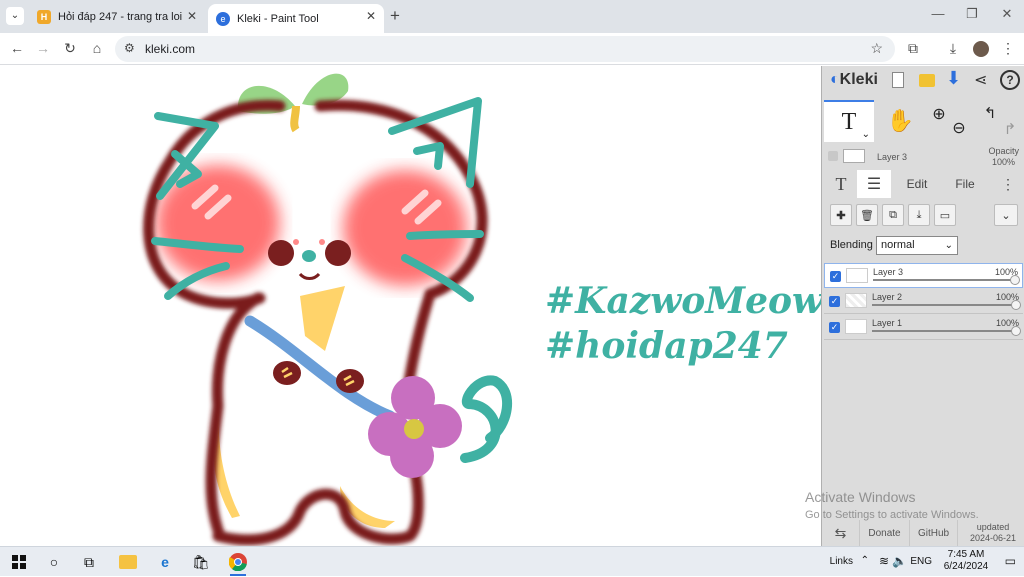 This screenshot has height=577, width=1024. What do you see at coordinates (1010, 80) in the screenshot?
I see `help-icon: ?` at bounding box center [1010, 80].